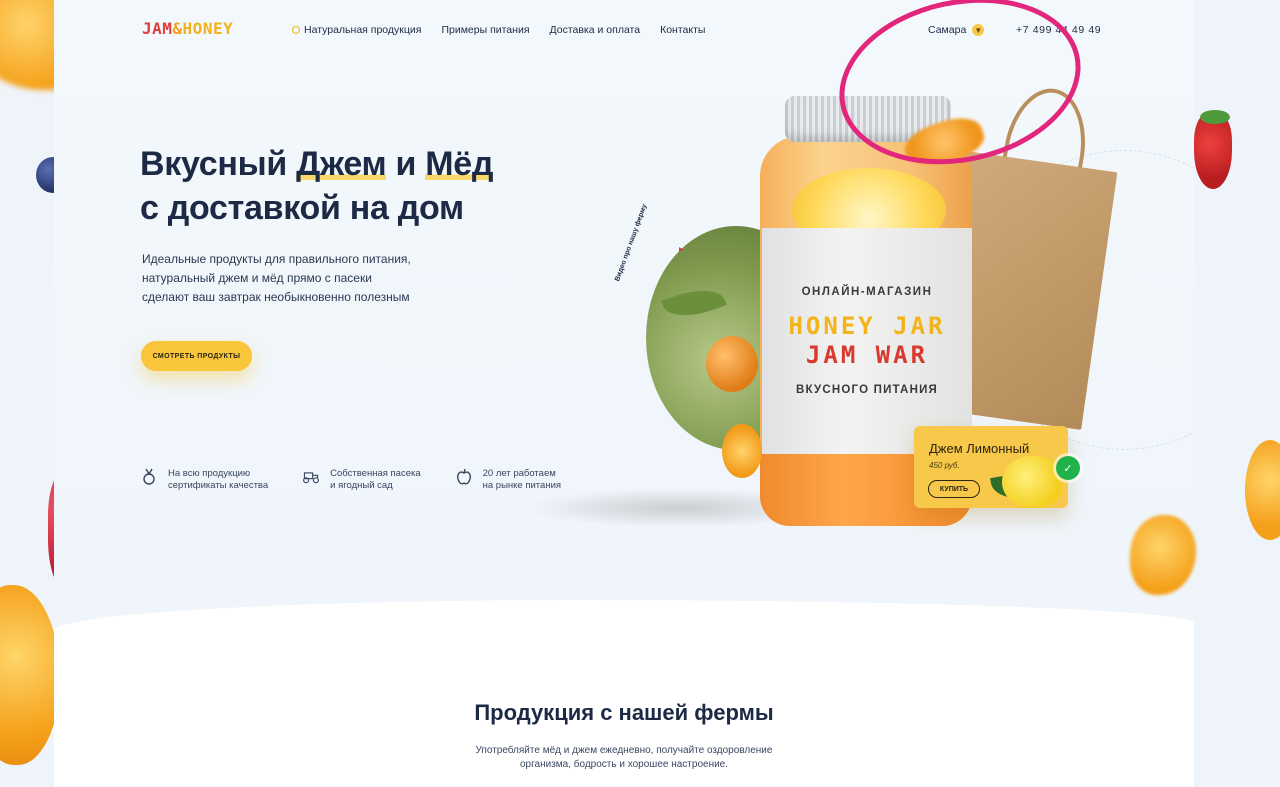  I want to click on desc-line: натуральный джем и мёд прямо с пасеки, so click(257, 278).